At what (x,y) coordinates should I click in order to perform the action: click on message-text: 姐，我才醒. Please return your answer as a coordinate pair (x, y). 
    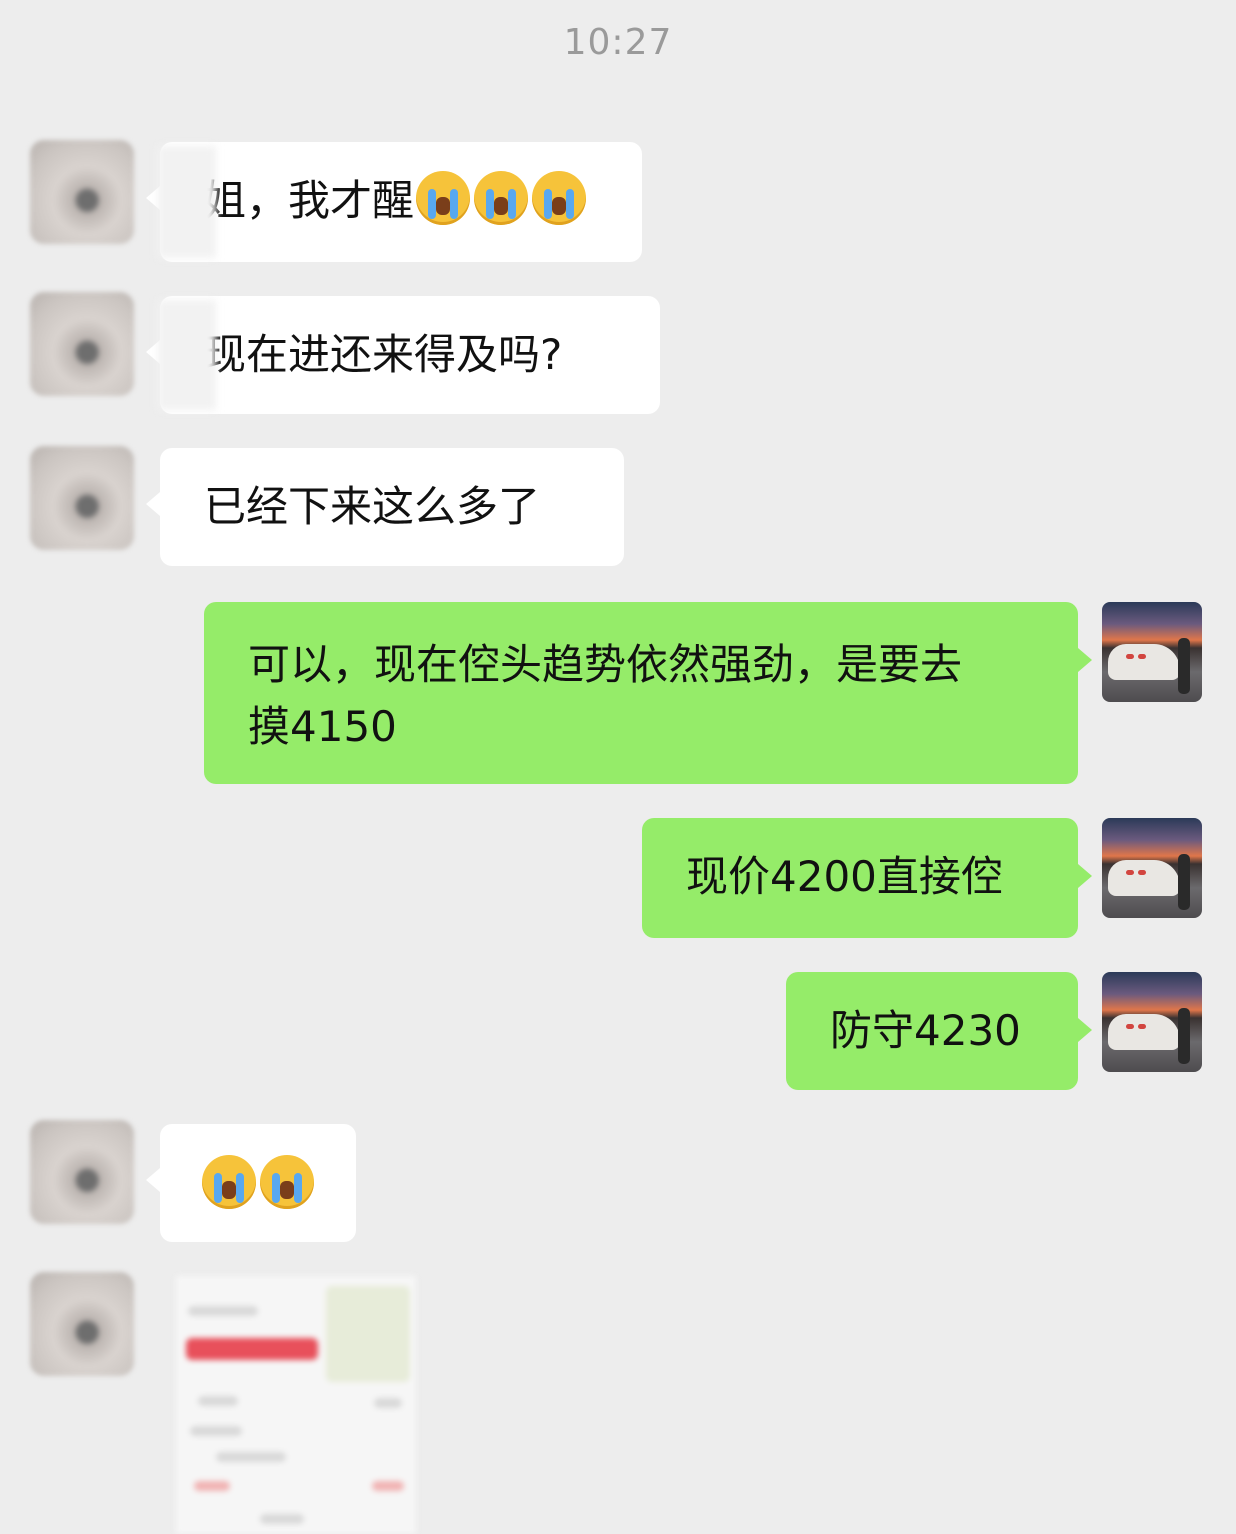
    Looking at the image, I should click on (309, 200).